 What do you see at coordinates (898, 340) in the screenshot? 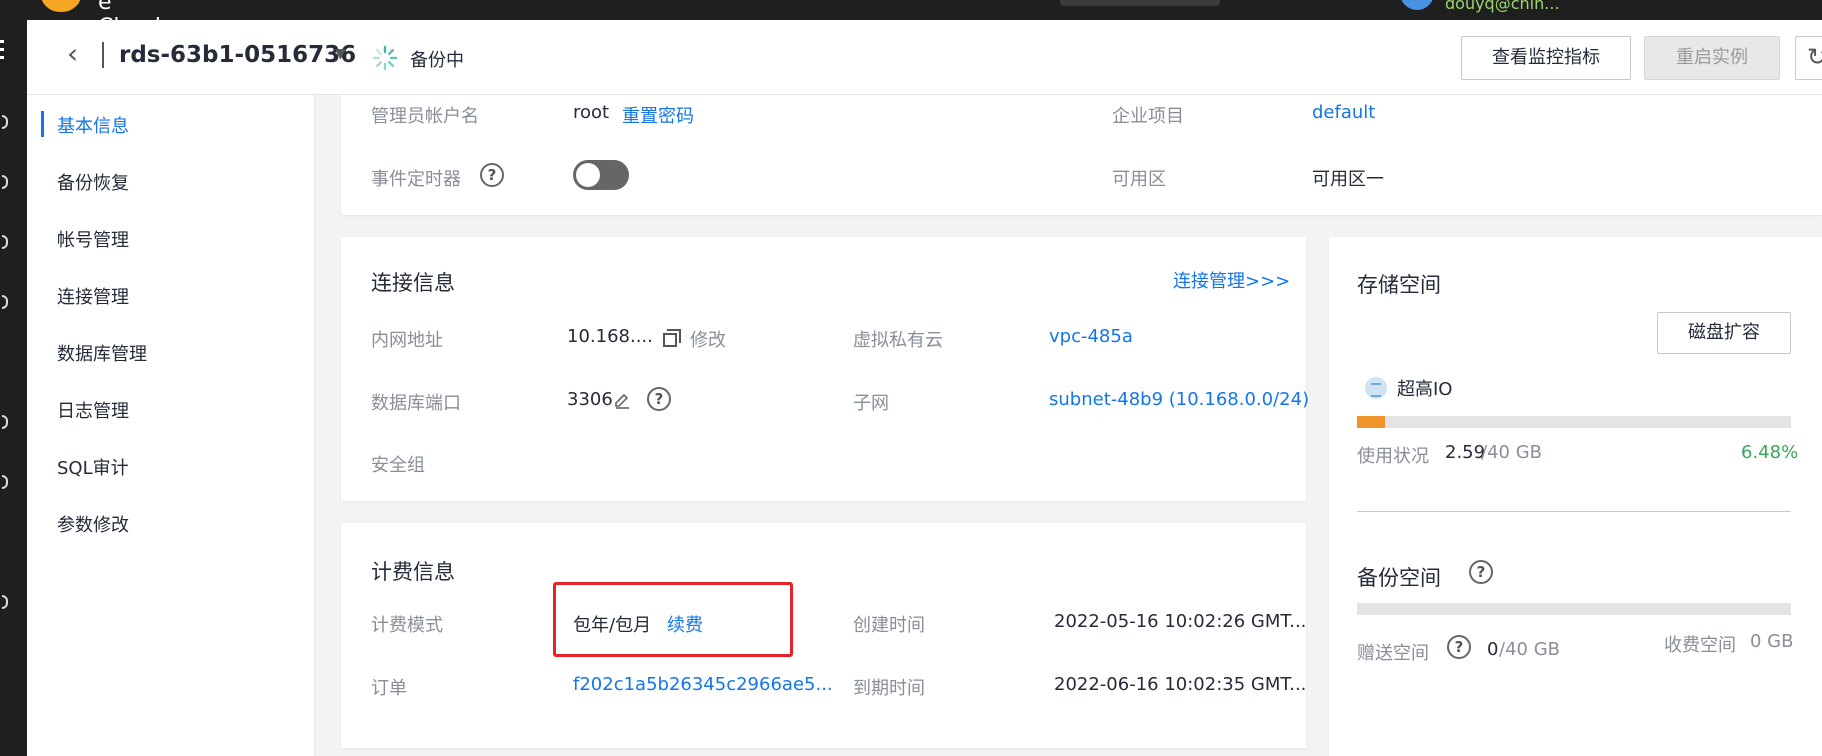
I see `vpc-label: 虚拟私有云` at bounding box center [898, 340].